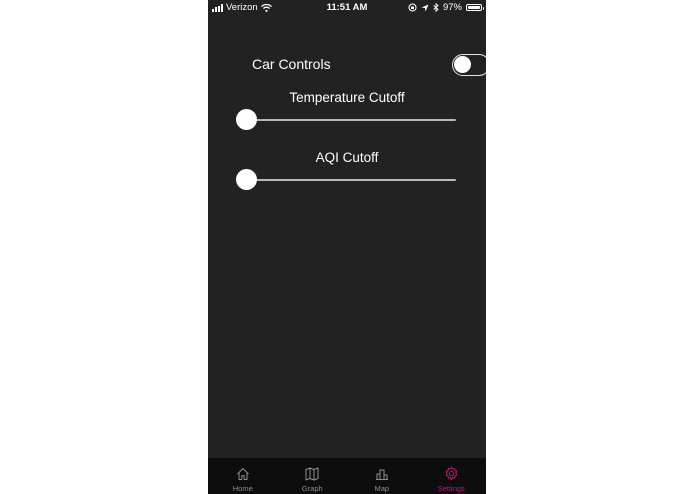  Describe the element at coordinates (242, 488) in the screenshot. I see `tab-label: Home` at that location.